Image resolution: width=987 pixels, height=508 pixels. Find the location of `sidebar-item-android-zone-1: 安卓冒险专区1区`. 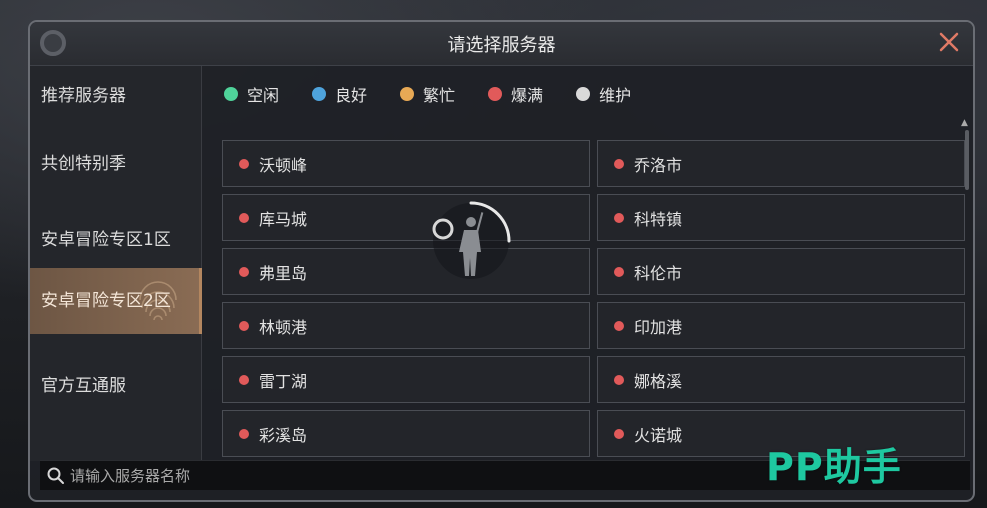

sidebar-item-android-zone-1: 安卓冒险专区1区 is located at coordinates (116, 240).